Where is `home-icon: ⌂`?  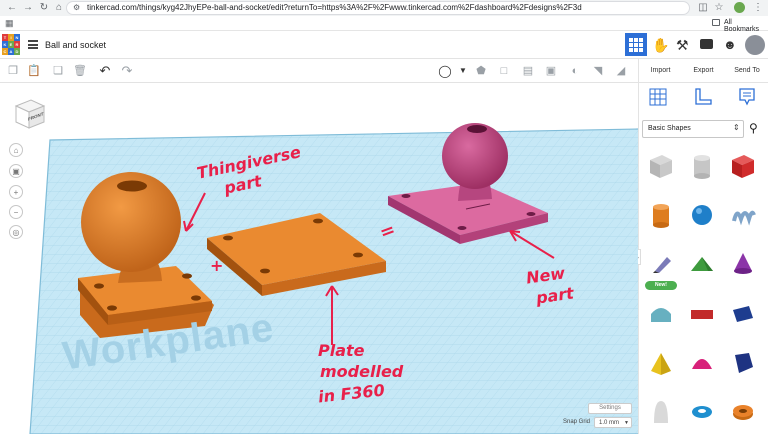 home-icon: ⌂ is located at coordinates (59, 8).